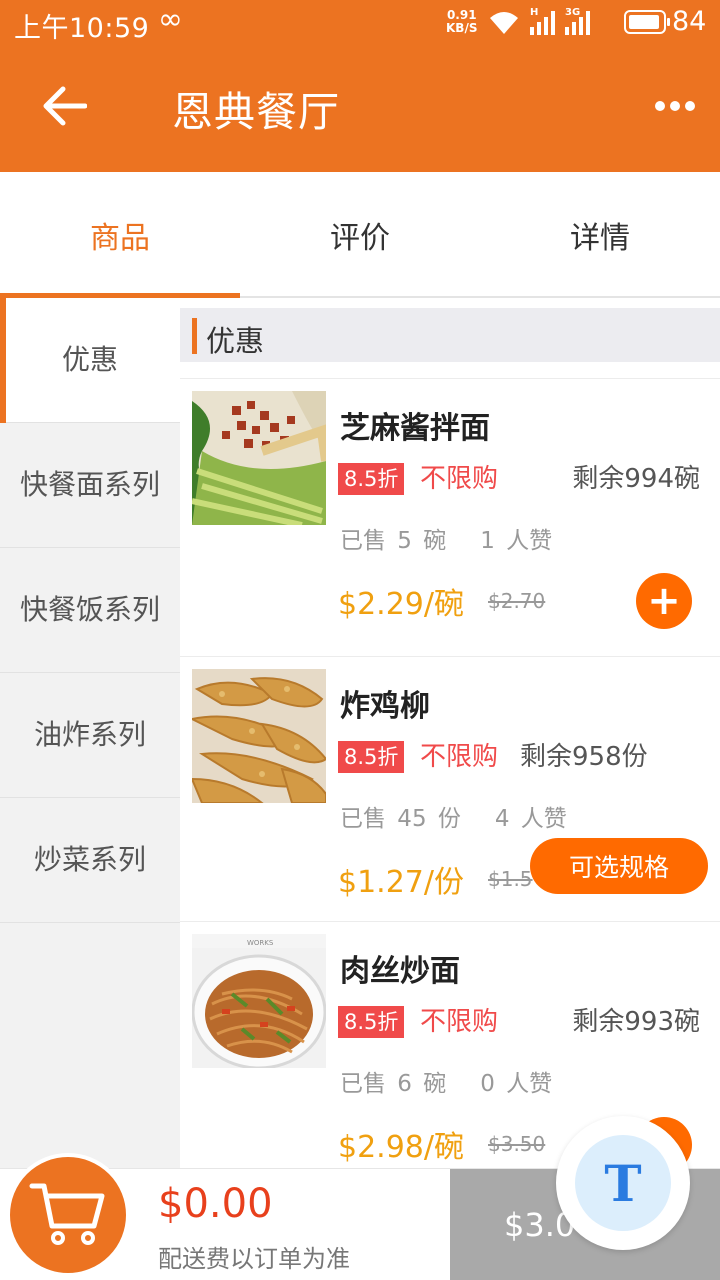 The width and height of the screenshot is (720, 1280). I want to click on back-arrow-icon, so click(65, 106).